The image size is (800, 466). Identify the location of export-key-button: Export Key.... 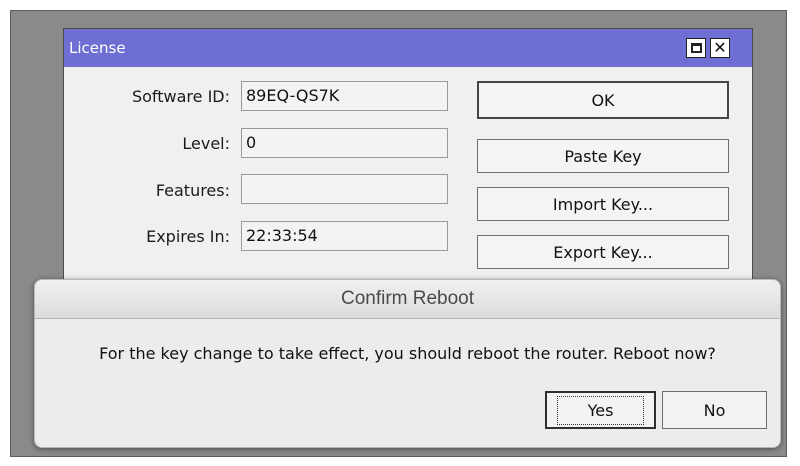
(603, 252).